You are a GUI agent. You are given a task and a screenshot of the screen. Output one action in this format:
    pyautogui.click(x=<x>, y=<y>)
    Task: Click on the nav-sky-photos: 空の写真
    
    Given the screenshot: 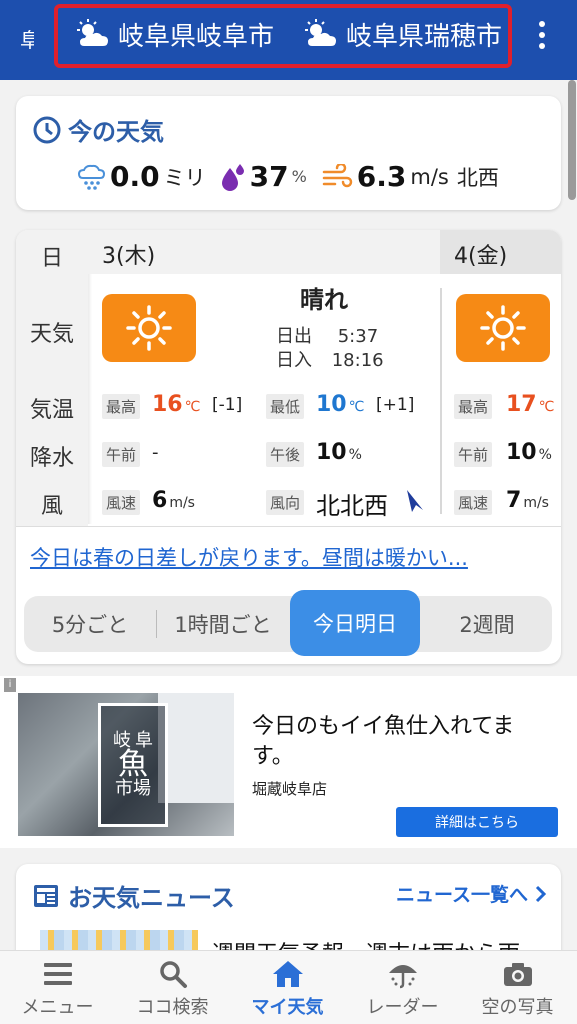 What is the action you would take?
    pyautogui.click(x=517, y=987)
    